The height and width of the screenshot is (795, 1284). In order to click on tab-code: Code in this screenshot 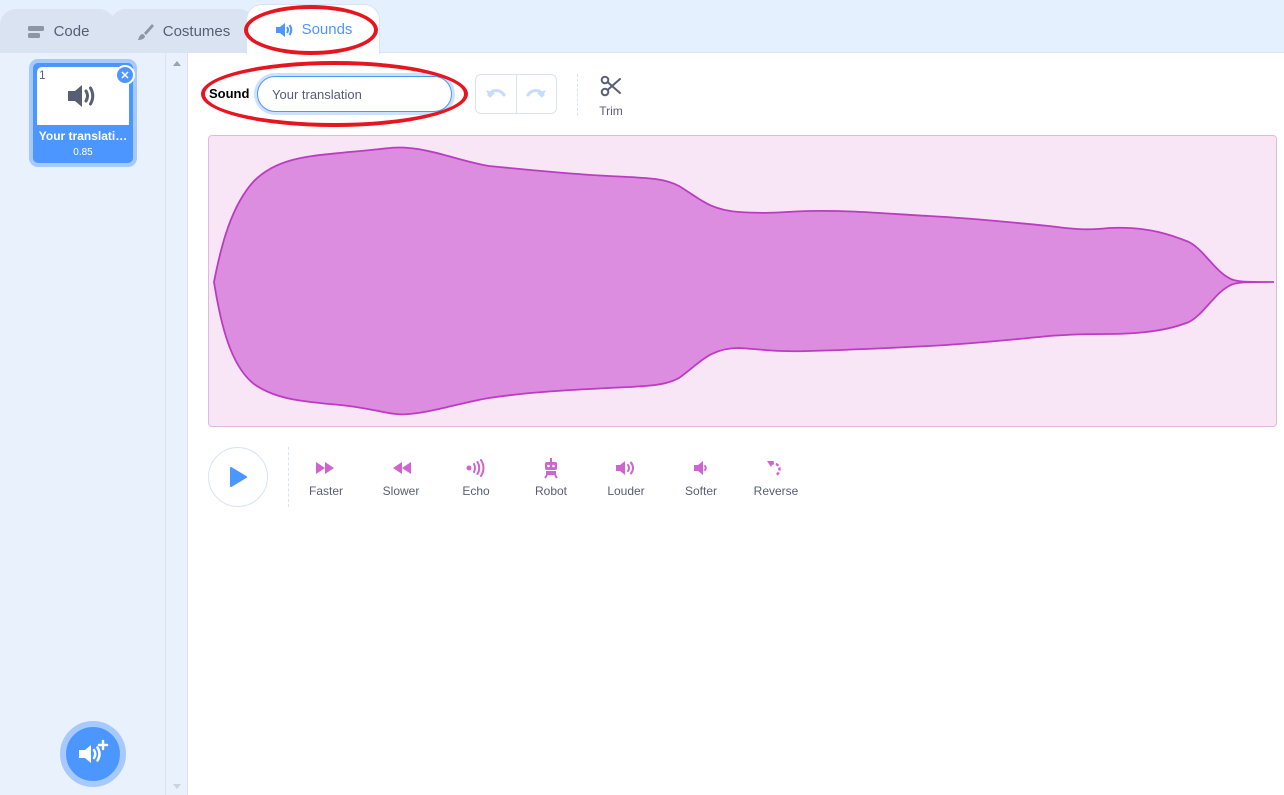, I will do `click(57, 31)`.